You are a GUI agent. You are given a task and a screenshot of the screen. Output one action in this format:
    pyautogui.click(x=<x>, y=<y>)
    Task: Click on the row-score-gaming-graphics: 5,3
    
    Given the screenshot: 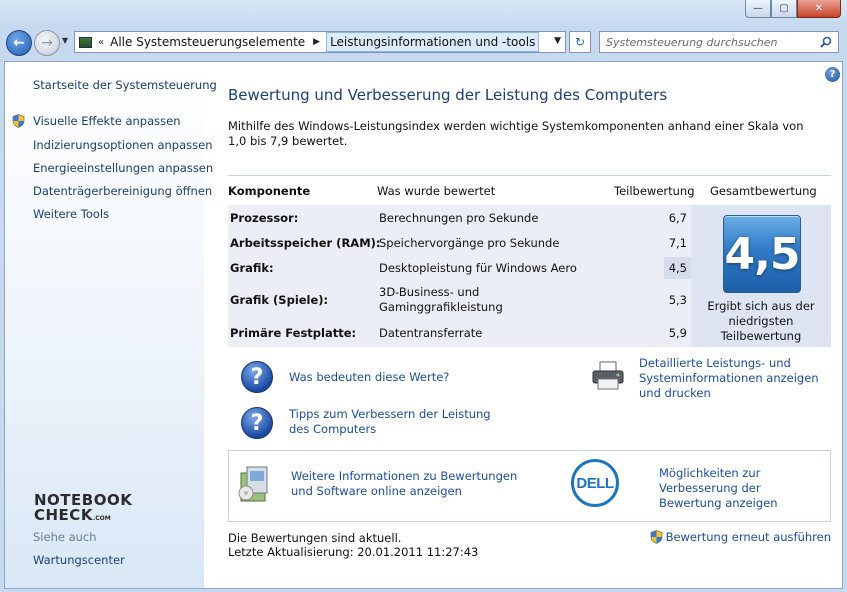 What is the action you would take?
    pyautogui.click(x=677, y=300)
    